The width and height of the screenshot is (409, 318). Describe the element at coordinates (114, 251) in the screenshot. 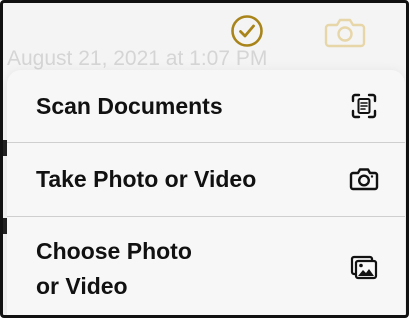

I see `menu-item-label-line1: Choose Photo` at that location.